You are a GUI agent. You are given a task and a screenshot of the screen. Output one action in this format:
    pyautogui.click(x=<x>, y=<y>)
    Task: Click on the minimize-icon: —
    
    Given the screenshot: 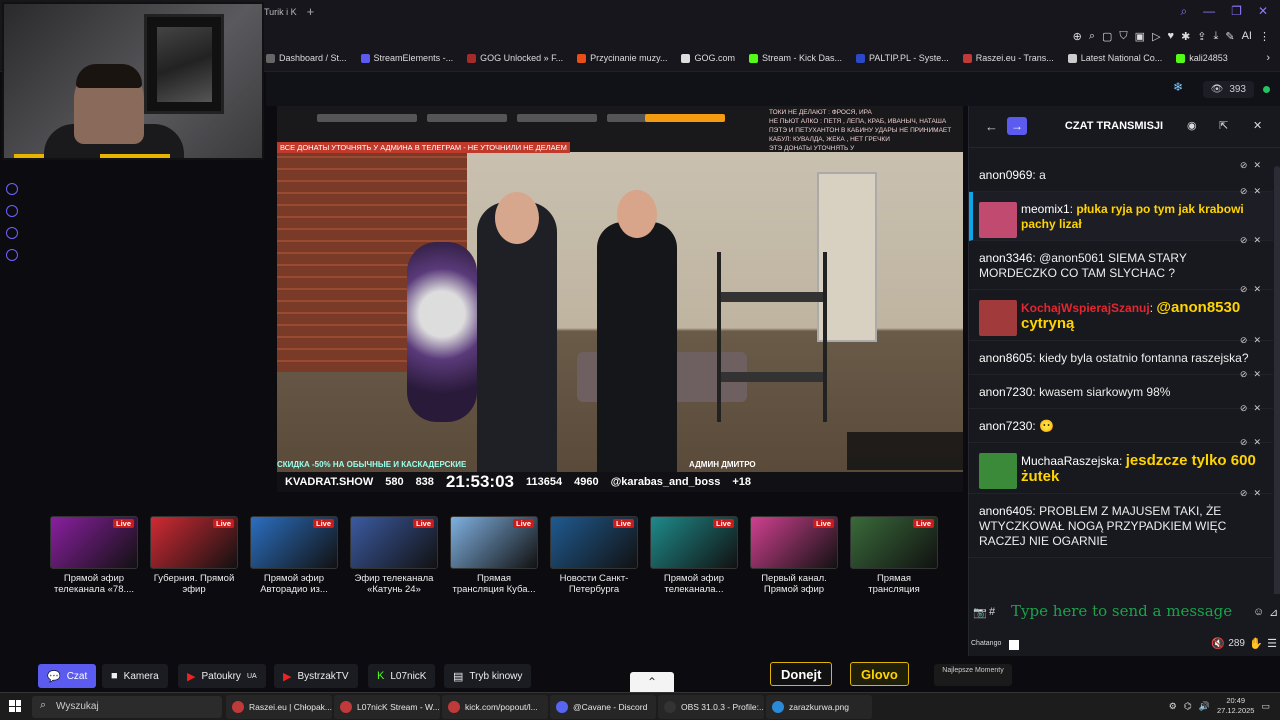 What is the action you would take?
    pyautogui.click(x=1209, y=11)
    